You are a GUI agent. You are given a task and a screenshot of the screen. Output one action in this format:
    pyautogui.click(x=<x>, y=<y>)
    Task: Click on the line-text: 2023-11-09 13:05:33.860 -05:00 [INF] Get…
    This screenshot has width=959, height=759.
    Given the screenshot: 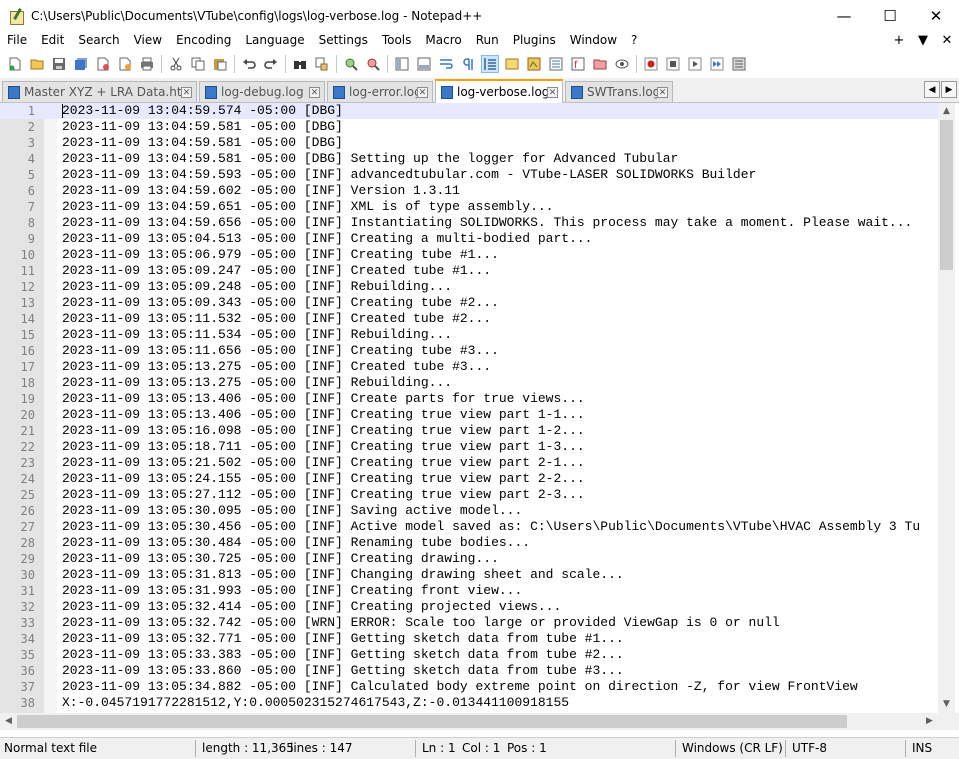 What is the action you would take?
    pyautogui.click(x=343, y=671)
    